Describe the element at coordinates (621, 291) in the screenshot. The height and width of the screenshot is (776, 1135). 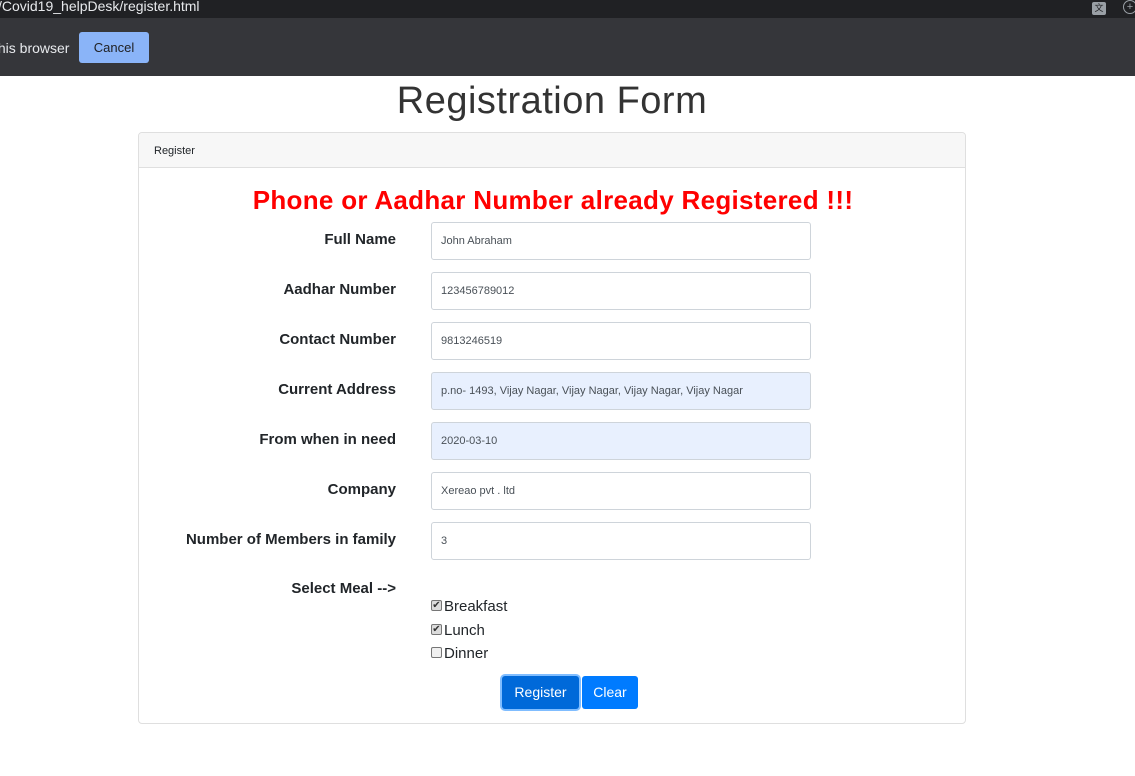
I see `aadhar-number-input: 123456789012` at that location.